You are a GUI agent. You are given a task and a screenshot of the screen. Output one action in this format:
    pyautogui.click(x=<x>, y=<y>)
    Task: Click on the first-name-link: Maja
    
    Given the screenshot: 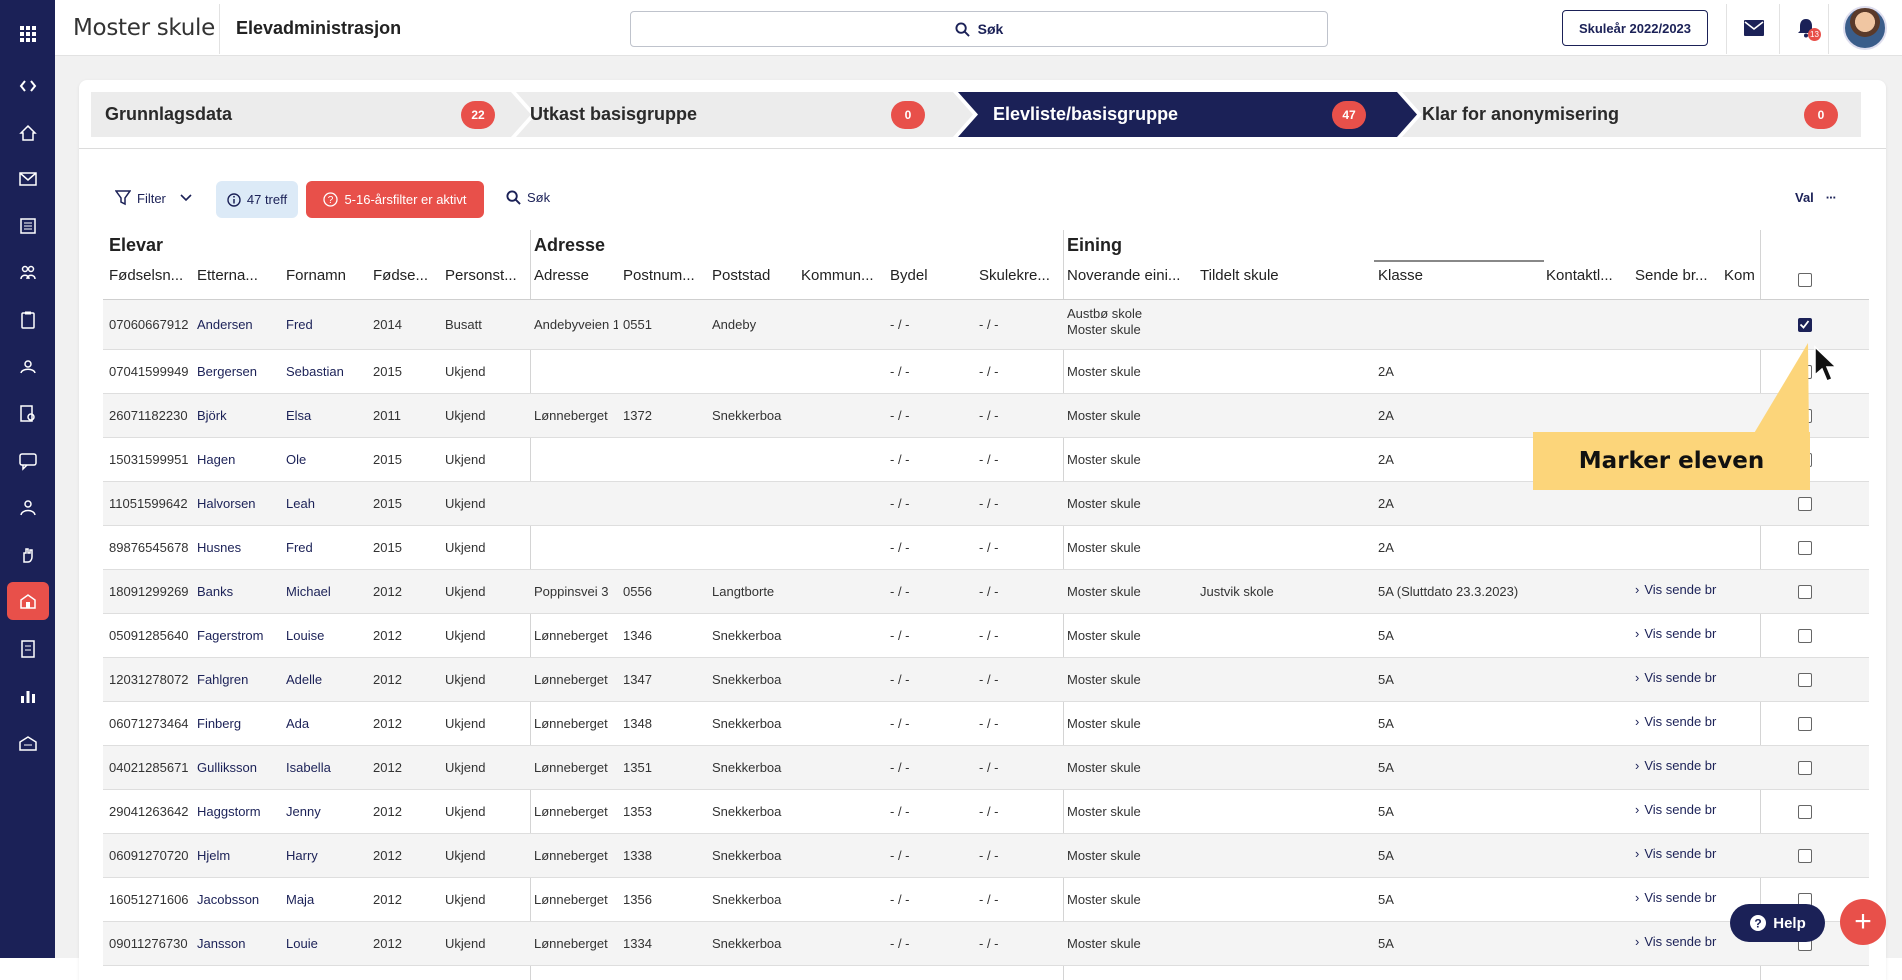 What is the action you would take?
    pyautogui.click(x=328, y=899)
    